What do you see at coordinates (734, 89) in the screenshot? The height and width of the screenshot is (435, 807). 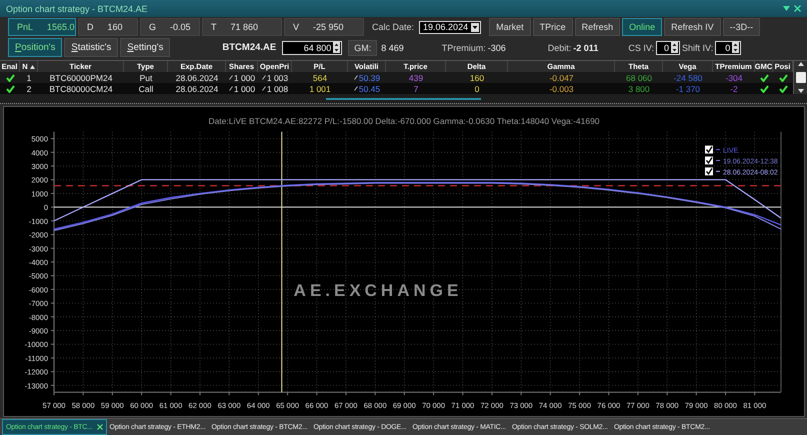 I see `table-cell: -2` at bounding box center [734, 89].